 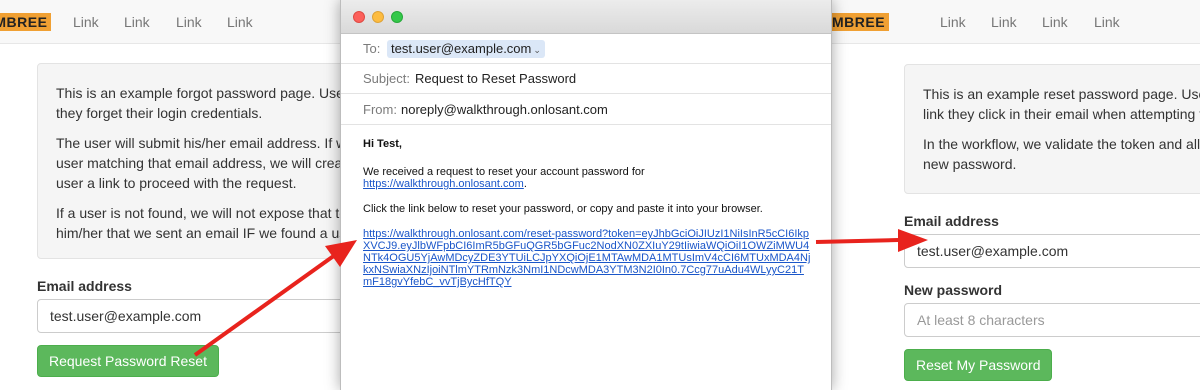 I want to click on to-label: To:, so click(x=372, y=48).